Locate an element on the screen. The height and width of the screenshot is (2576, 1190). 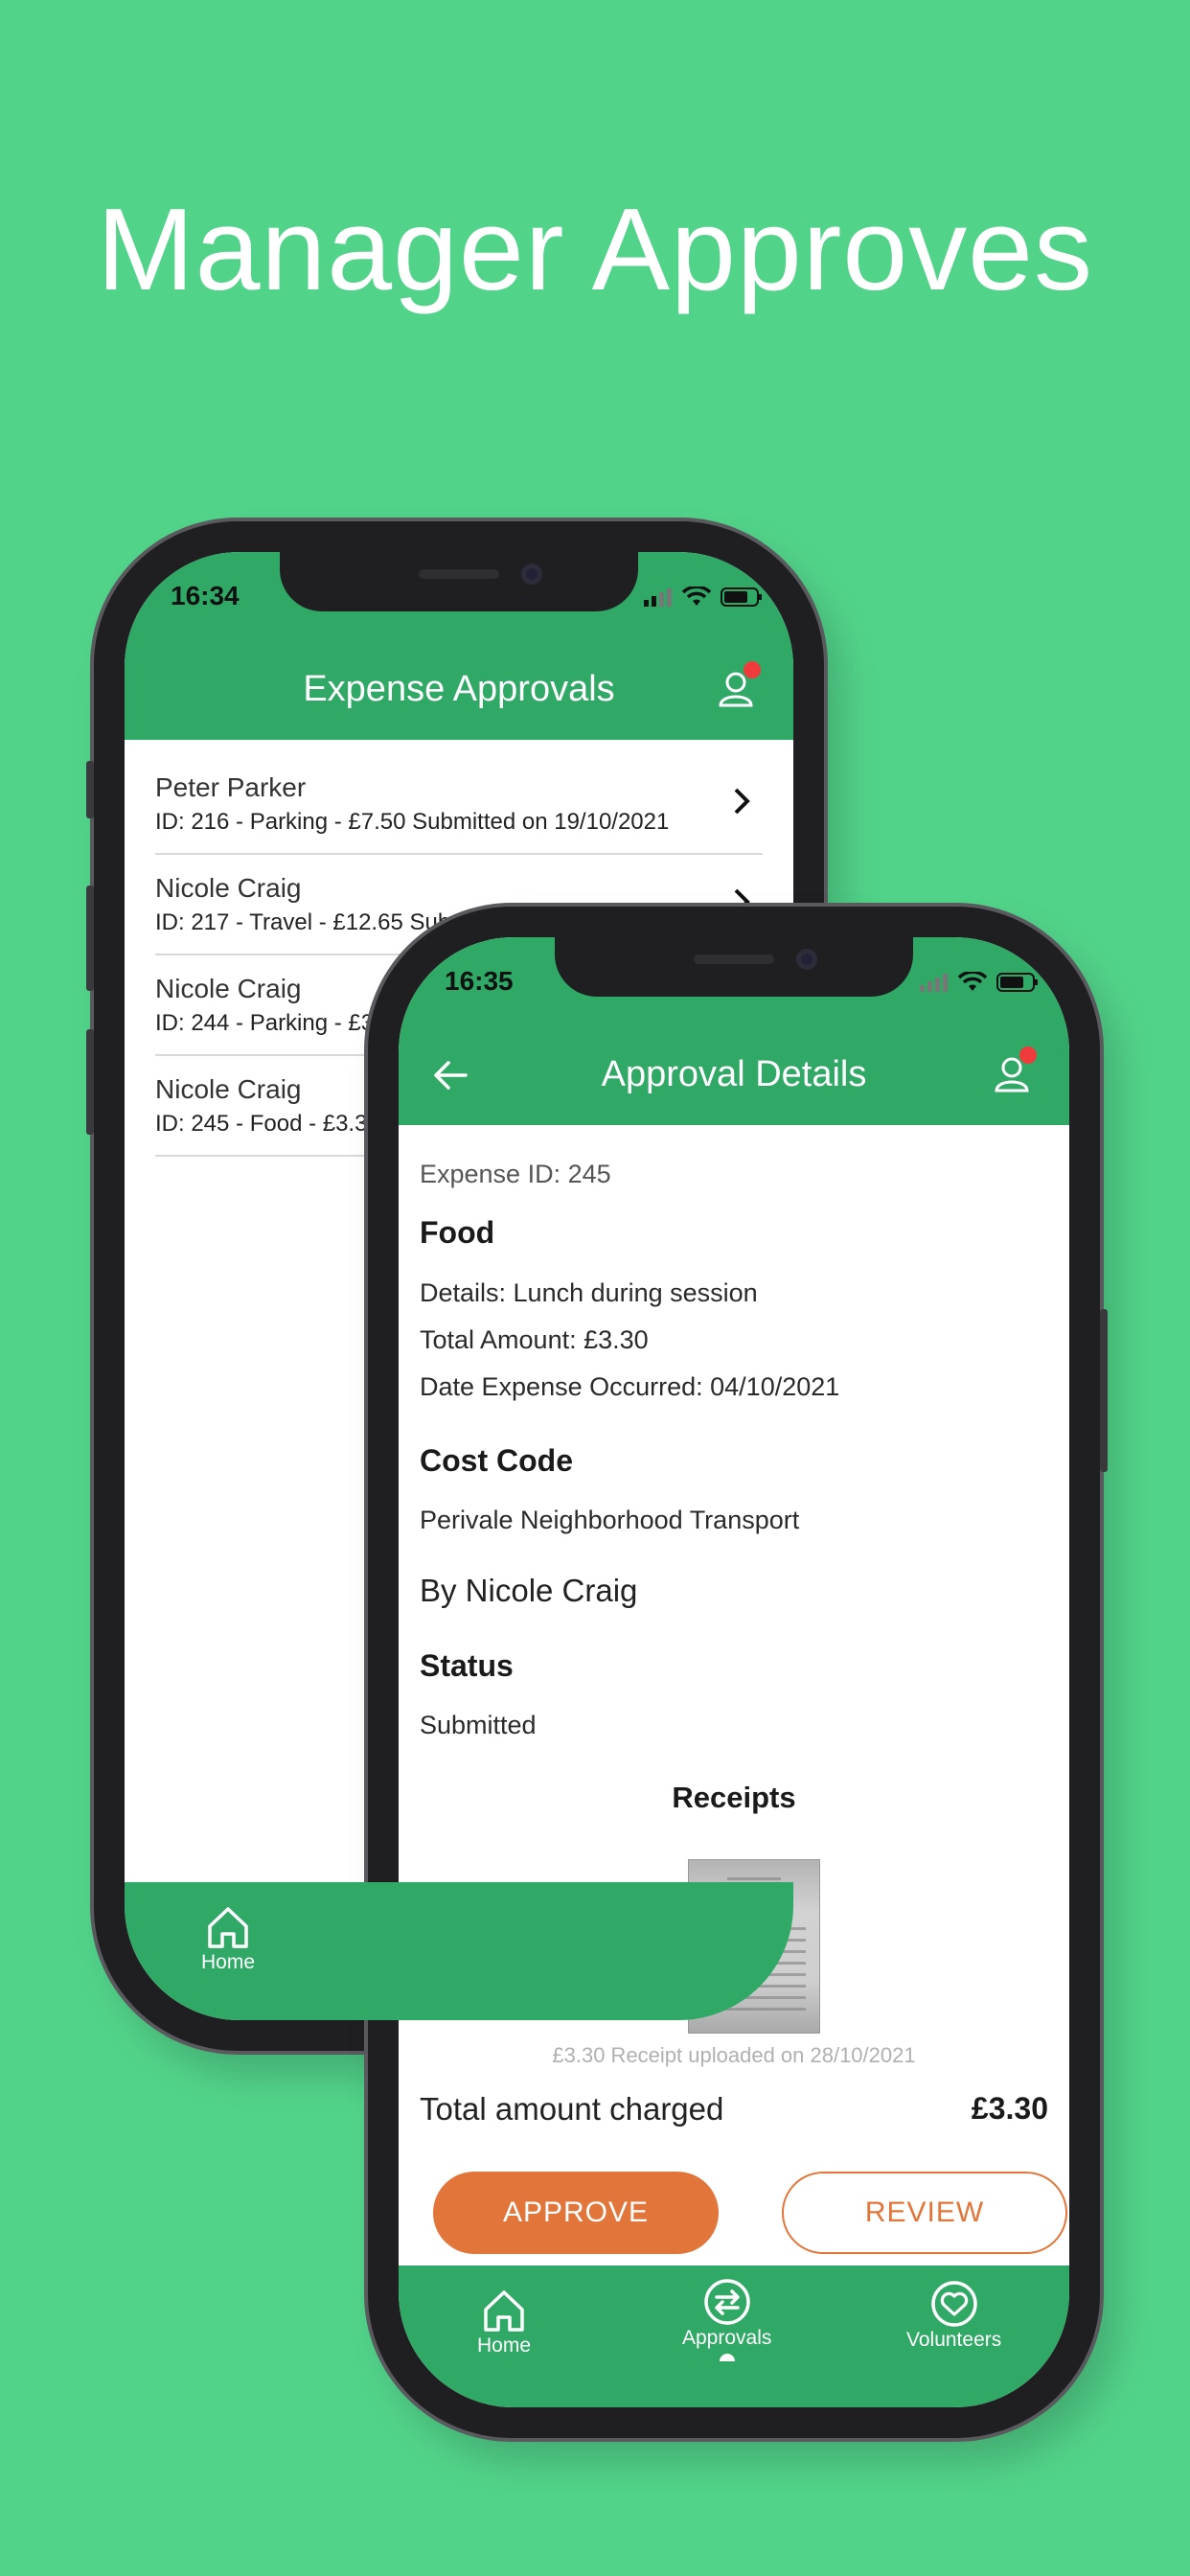
expense-total-amount: Total Amount: £3.30 is located at coordinates (534, 1339).